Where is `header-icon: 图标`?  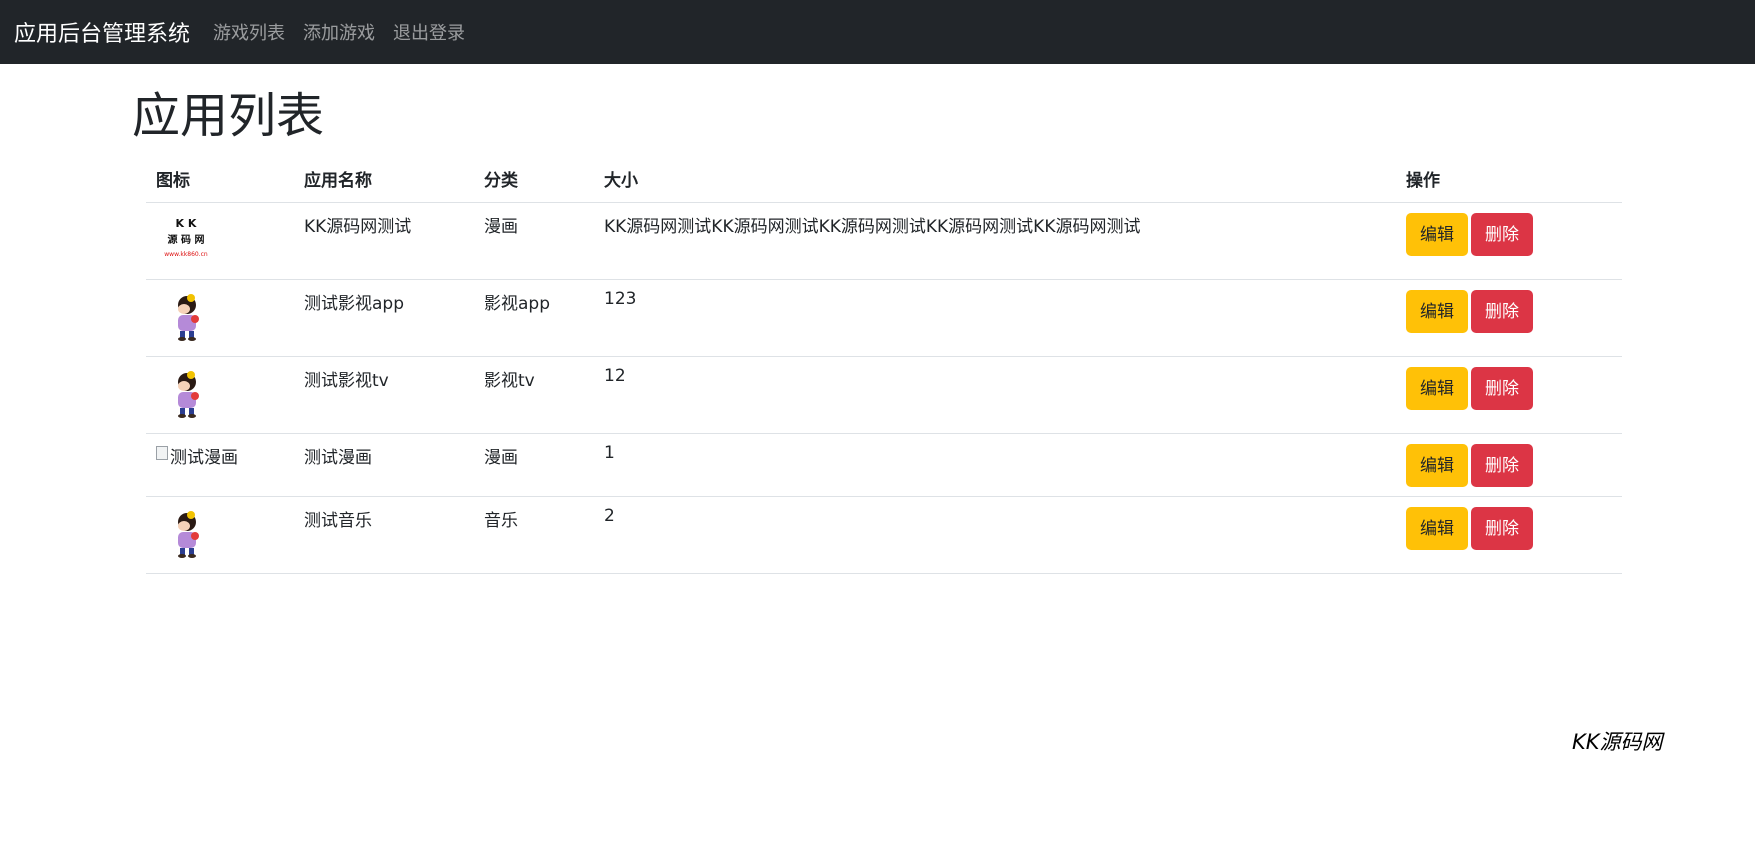 header-icon: 图标 is located at coordinates (220, 180).